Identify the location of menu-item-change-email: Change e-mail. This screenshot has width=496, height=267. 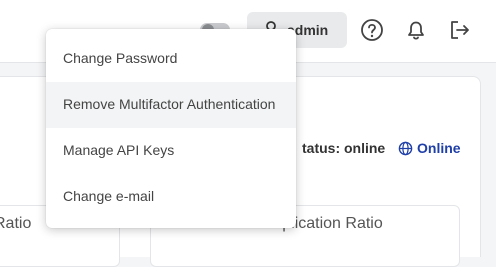
(171, 197).